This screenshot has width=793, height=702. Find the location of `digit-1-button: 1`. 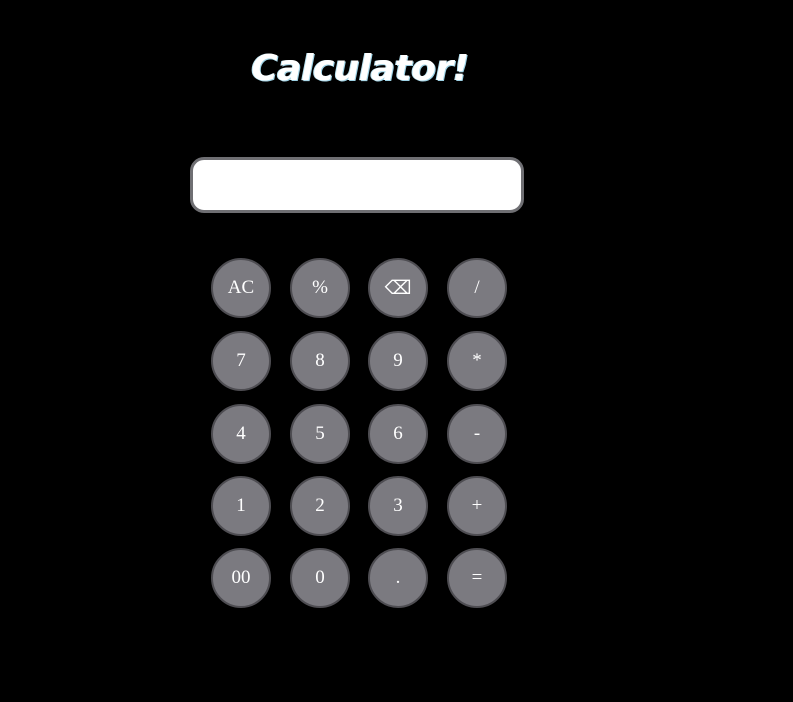

digit-1-button: 1 is located at coordinates (241, 506).